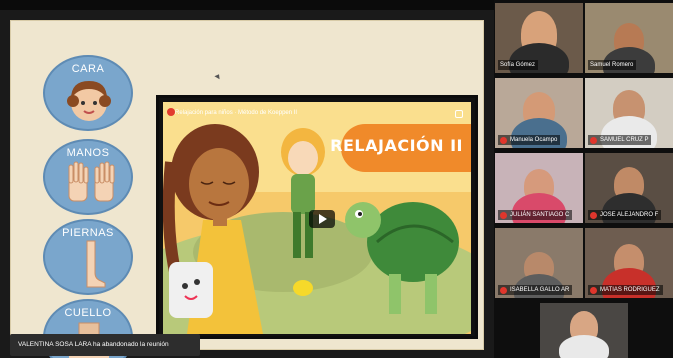  I want to click on mouse-cursor-icon, so click(218, 76).